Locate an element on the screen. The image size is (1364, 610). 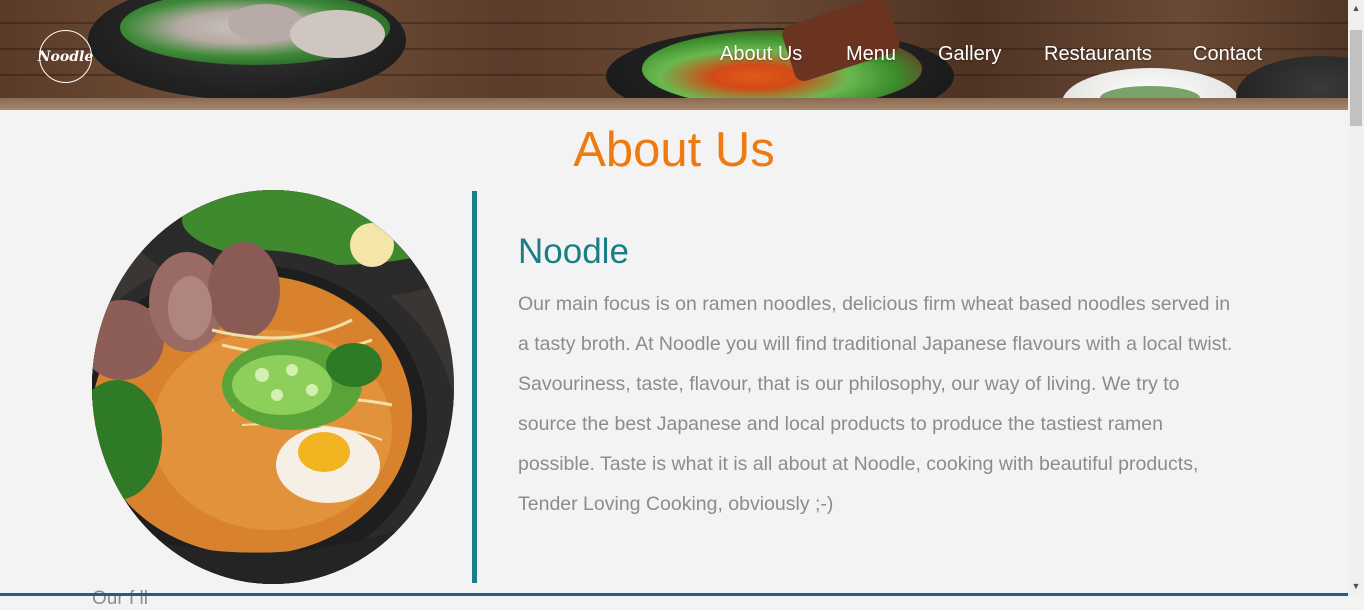
table-edge is located at coordinates (674, 104).